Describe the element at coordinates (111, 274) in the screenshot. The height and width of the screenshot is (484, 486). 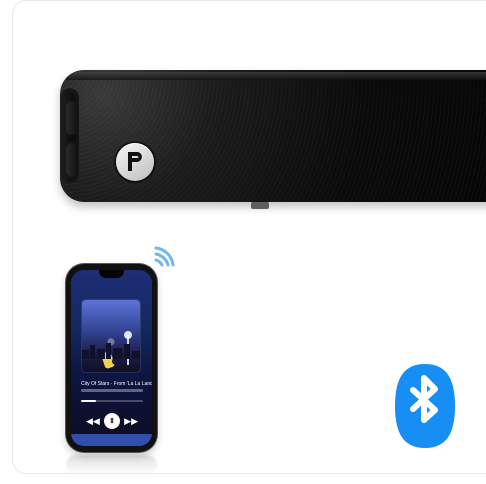
I see `phone-notch` at that location.